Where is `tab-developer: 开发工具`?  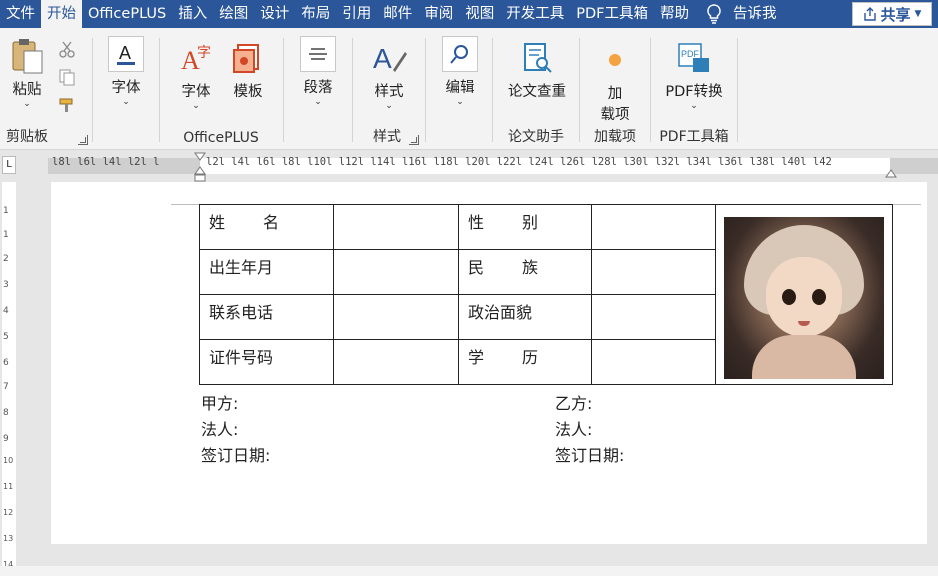
tab-developer: 开发工具 is located at coordinates (535, 14).